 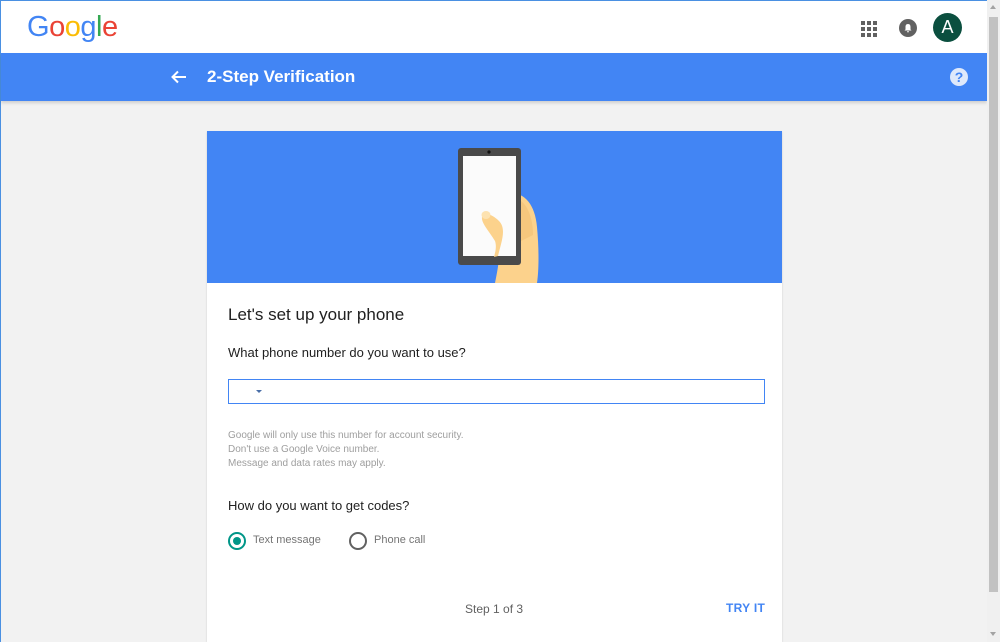 I want to click on radio-selected-icon, so click(x=237, y=541).